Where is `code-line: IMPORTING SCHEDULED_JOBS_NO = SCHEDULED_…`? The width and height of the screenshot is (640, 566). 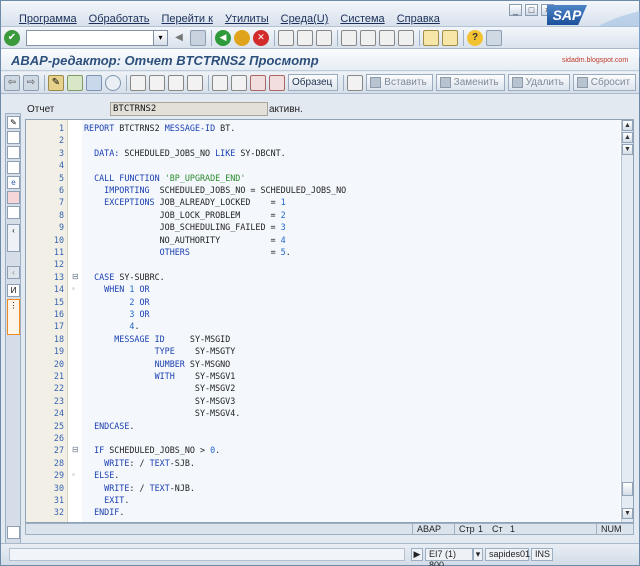
code-line: IMPORTING SCHEDULED_JOBS_NO = SCHEDULED_… is located at coordinates (215, 190).